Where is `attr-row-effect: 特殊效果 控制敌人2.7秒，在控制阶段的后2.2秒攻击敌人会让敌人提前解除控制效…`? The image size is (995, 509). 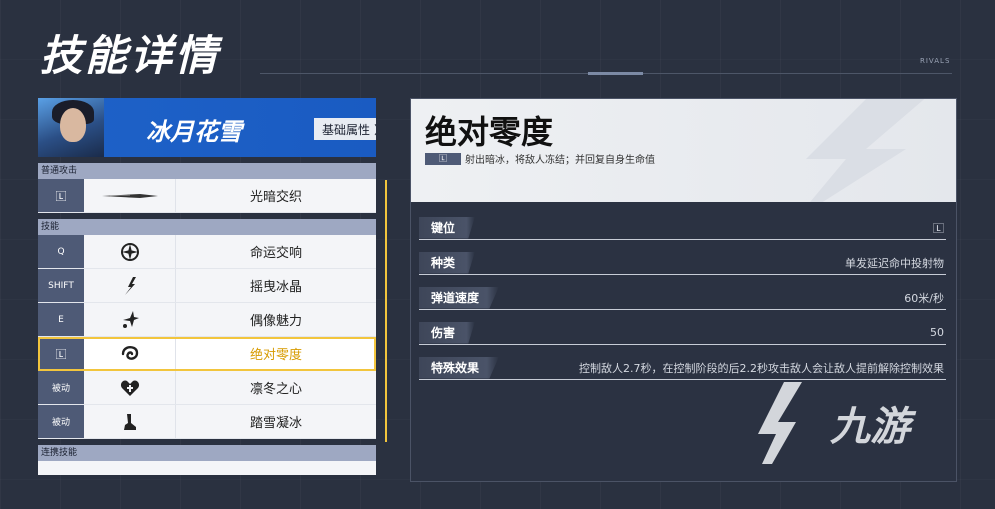 attr-row-effect: 特殊效果 控制敌人2.7秒，在控制阶段的后2.2秒攻击敌人会让敌人提前解除控制效… is located at coordinates (682, 368).